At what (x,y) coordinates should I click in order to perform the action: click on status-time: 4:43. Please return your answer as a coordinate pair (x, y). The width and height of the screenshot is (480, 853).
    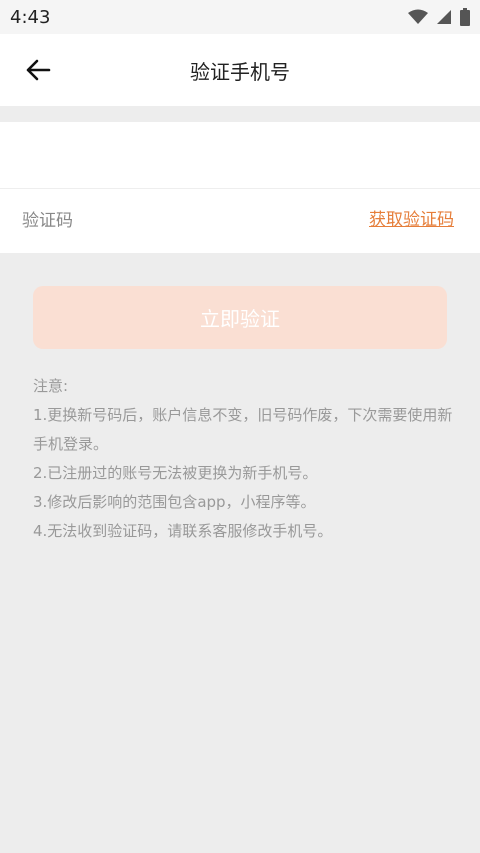
    Looking at the image, I should click on (30, 17).